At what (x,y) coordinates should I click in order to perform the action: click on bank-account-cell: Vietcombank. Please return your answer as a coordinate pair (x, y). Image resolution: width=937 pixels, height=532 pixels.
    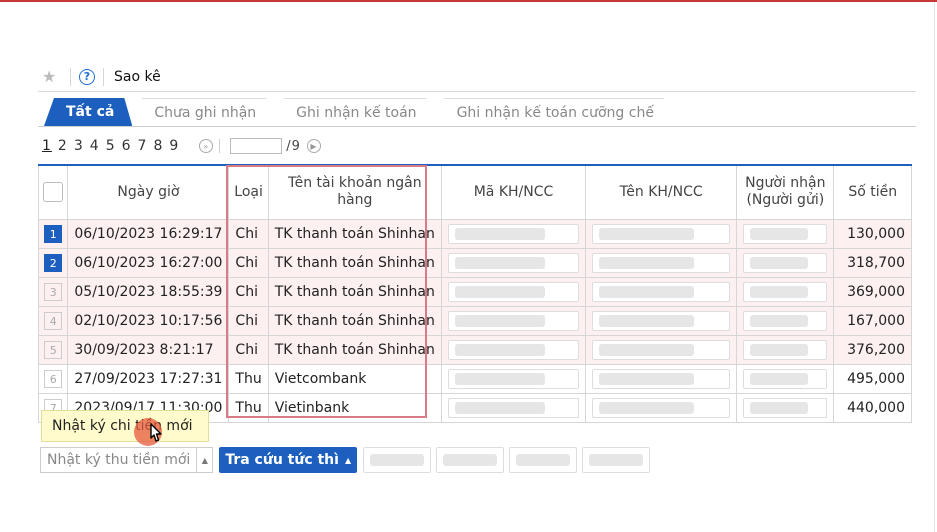
    Looking at the image, I should click on (354, 378).